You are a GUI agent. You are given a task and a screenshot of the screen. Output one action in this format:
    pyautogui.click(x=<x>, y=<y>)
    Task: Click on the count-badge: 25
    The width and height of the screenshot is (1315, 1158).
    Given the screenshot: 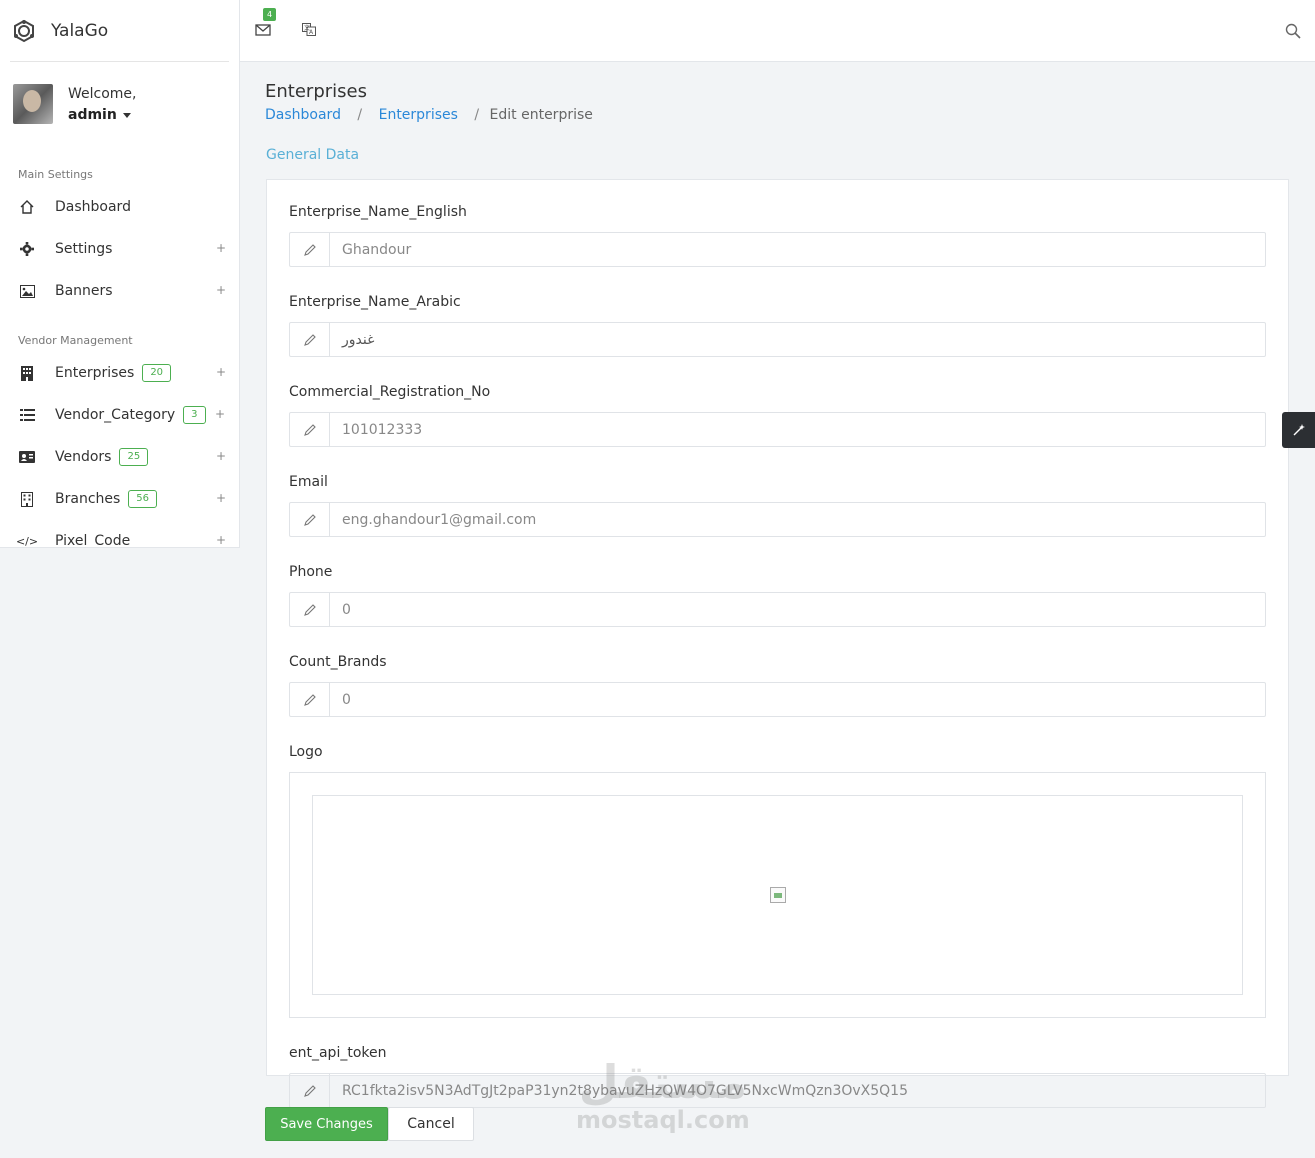 What is the action you would take?
    pyautogui.click(x=134, y=457)
    